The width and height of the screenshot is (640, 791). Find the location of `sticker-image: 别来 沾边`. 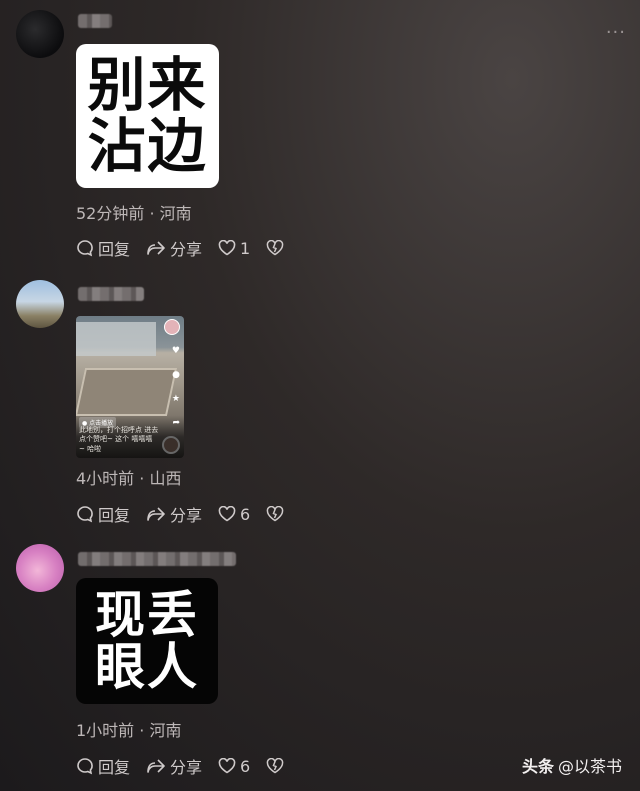

sticker-image: 别来 沾边 is located at coordinates (147, 116).